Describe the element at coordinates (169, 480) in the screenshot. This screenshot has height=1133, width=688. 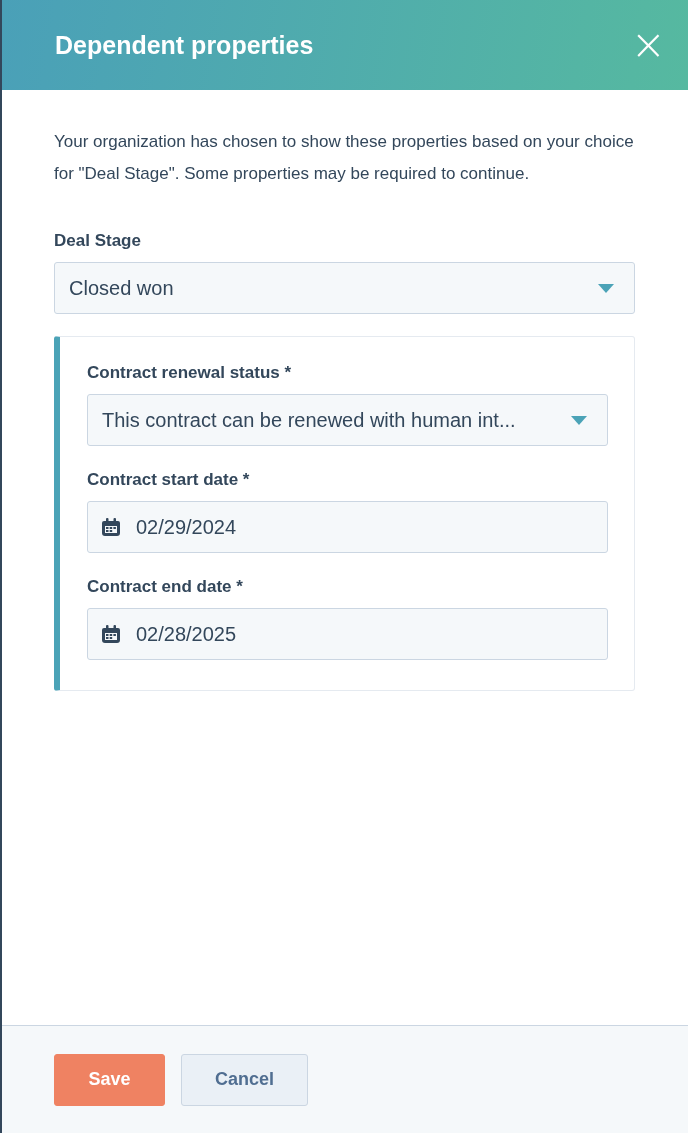
I see `field-label: Contract start date *` at that location.